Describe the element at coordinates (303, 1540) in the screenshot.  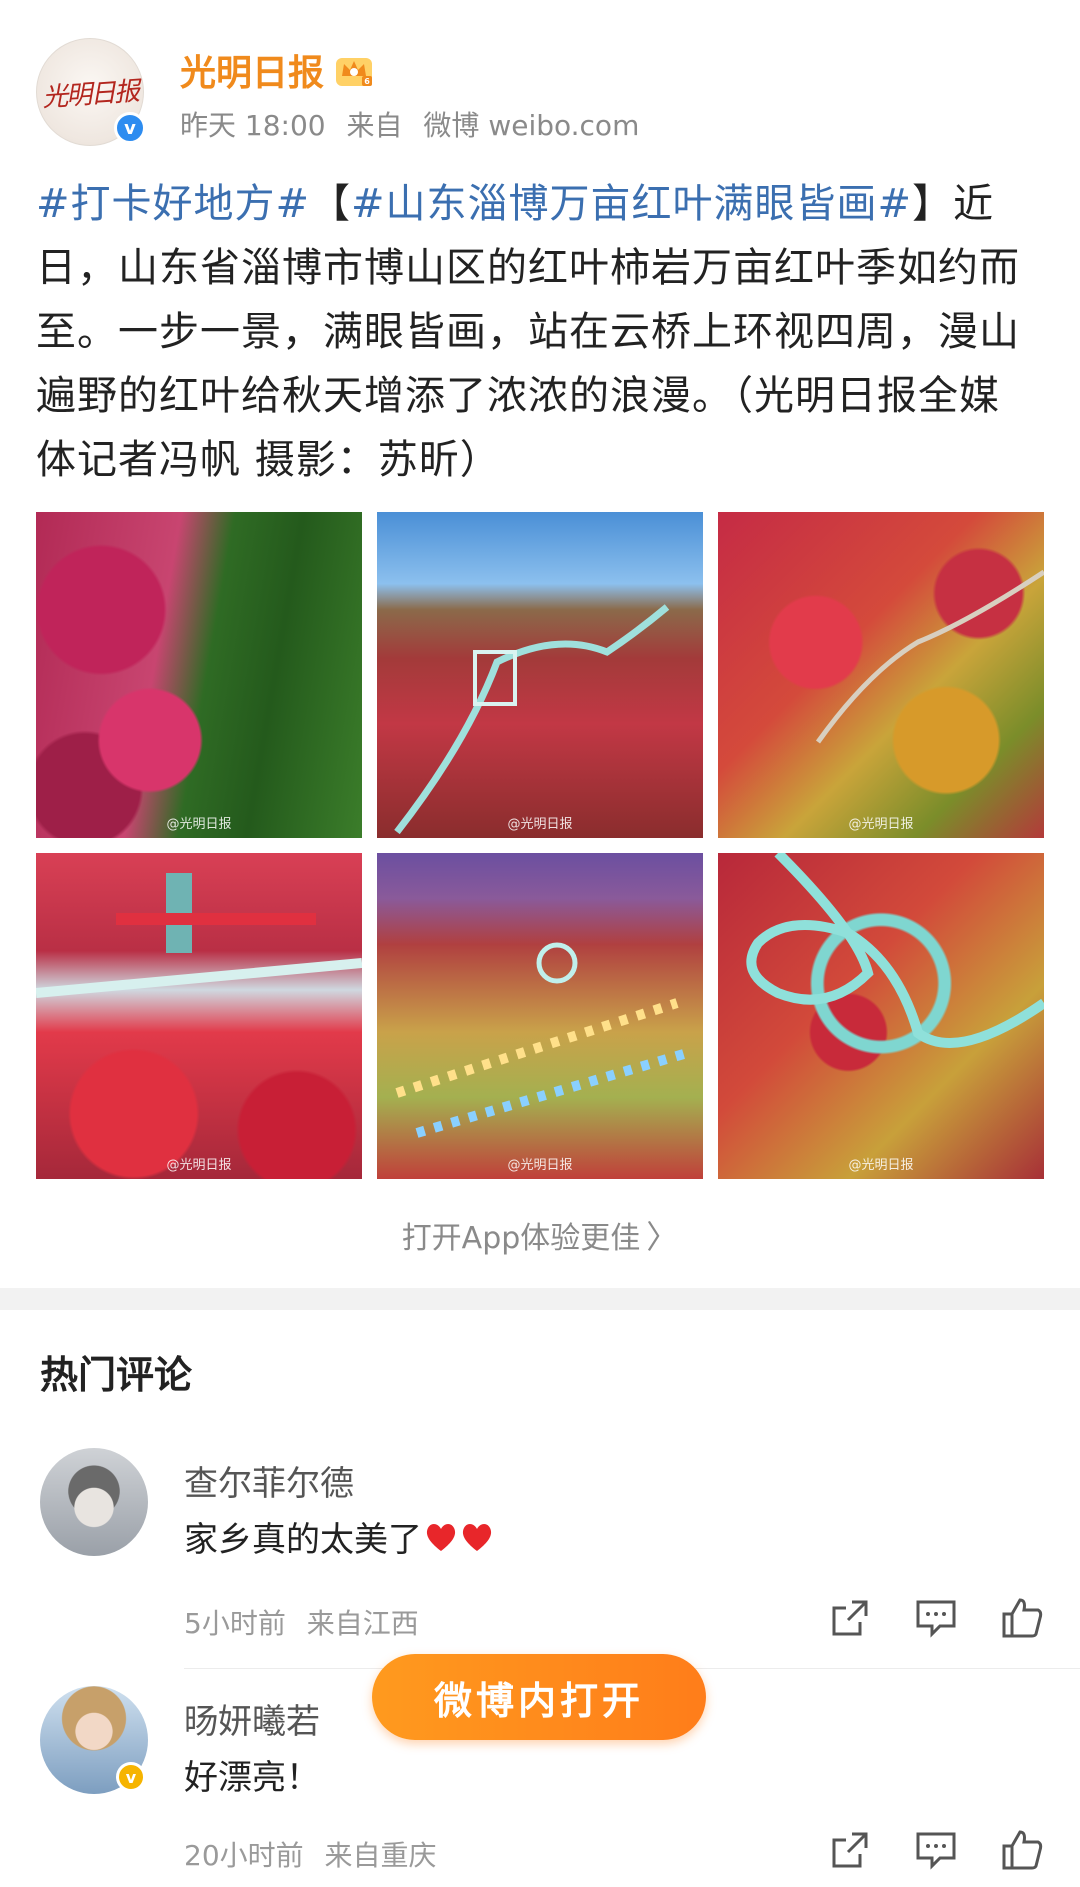
I see `comment-text-content: 家乡真的太美了` at that location.